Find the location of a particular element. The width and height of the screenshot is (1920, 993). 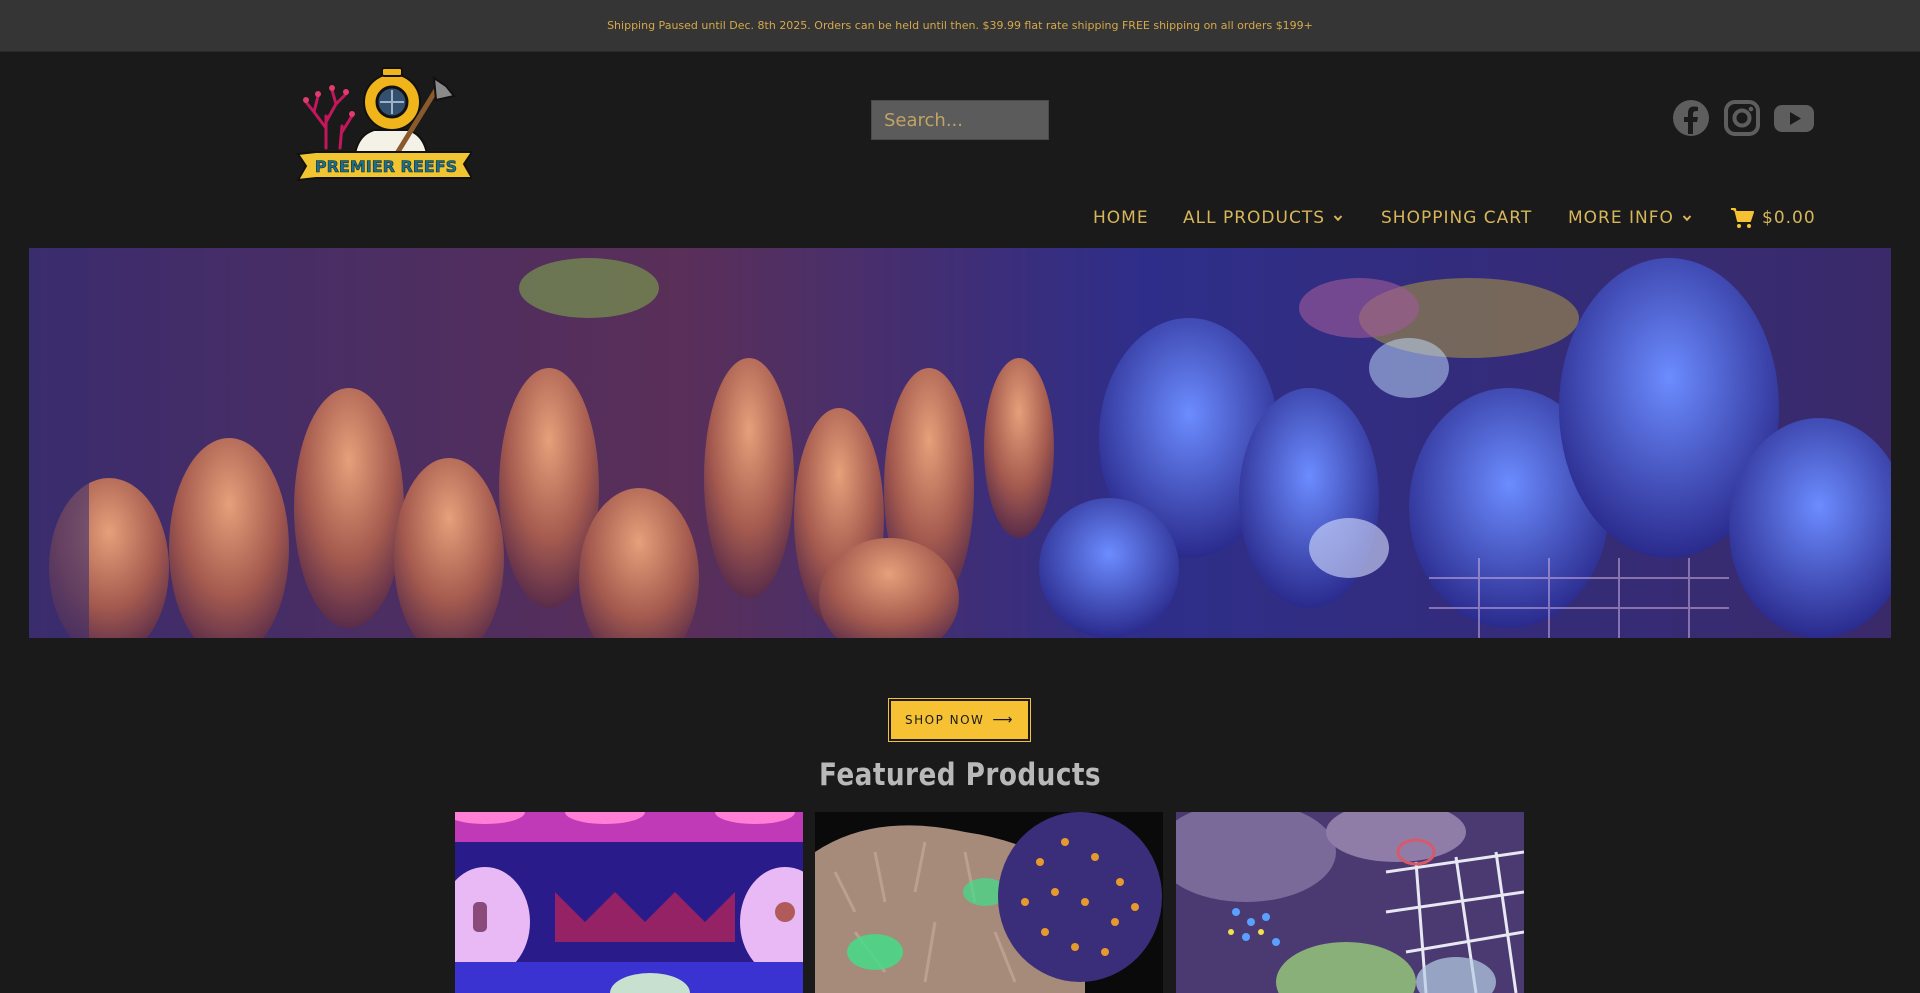

nav-cart-total: $0.00 is located at coordinates (1773, 218).